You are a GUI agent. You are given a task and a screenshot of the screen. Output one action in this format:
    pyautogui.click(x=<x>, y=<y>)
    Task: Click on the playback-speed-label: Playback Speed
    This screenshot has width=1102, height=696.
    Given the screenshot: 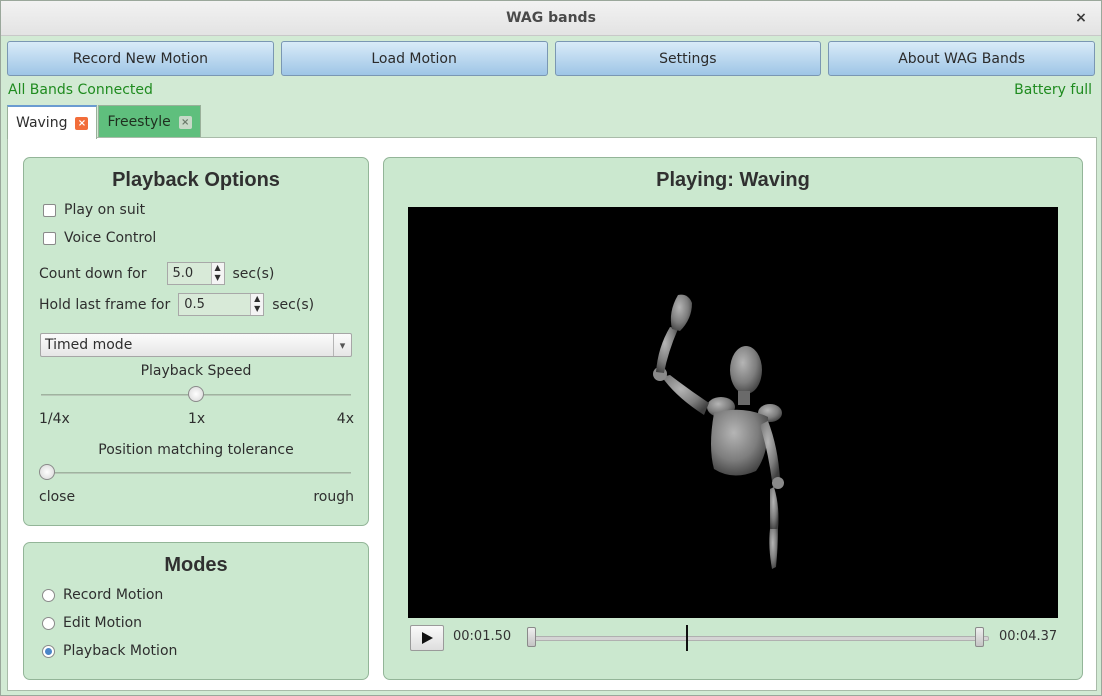 What is the action you would take?
    pyautogui.click(x=196, y=371)
    